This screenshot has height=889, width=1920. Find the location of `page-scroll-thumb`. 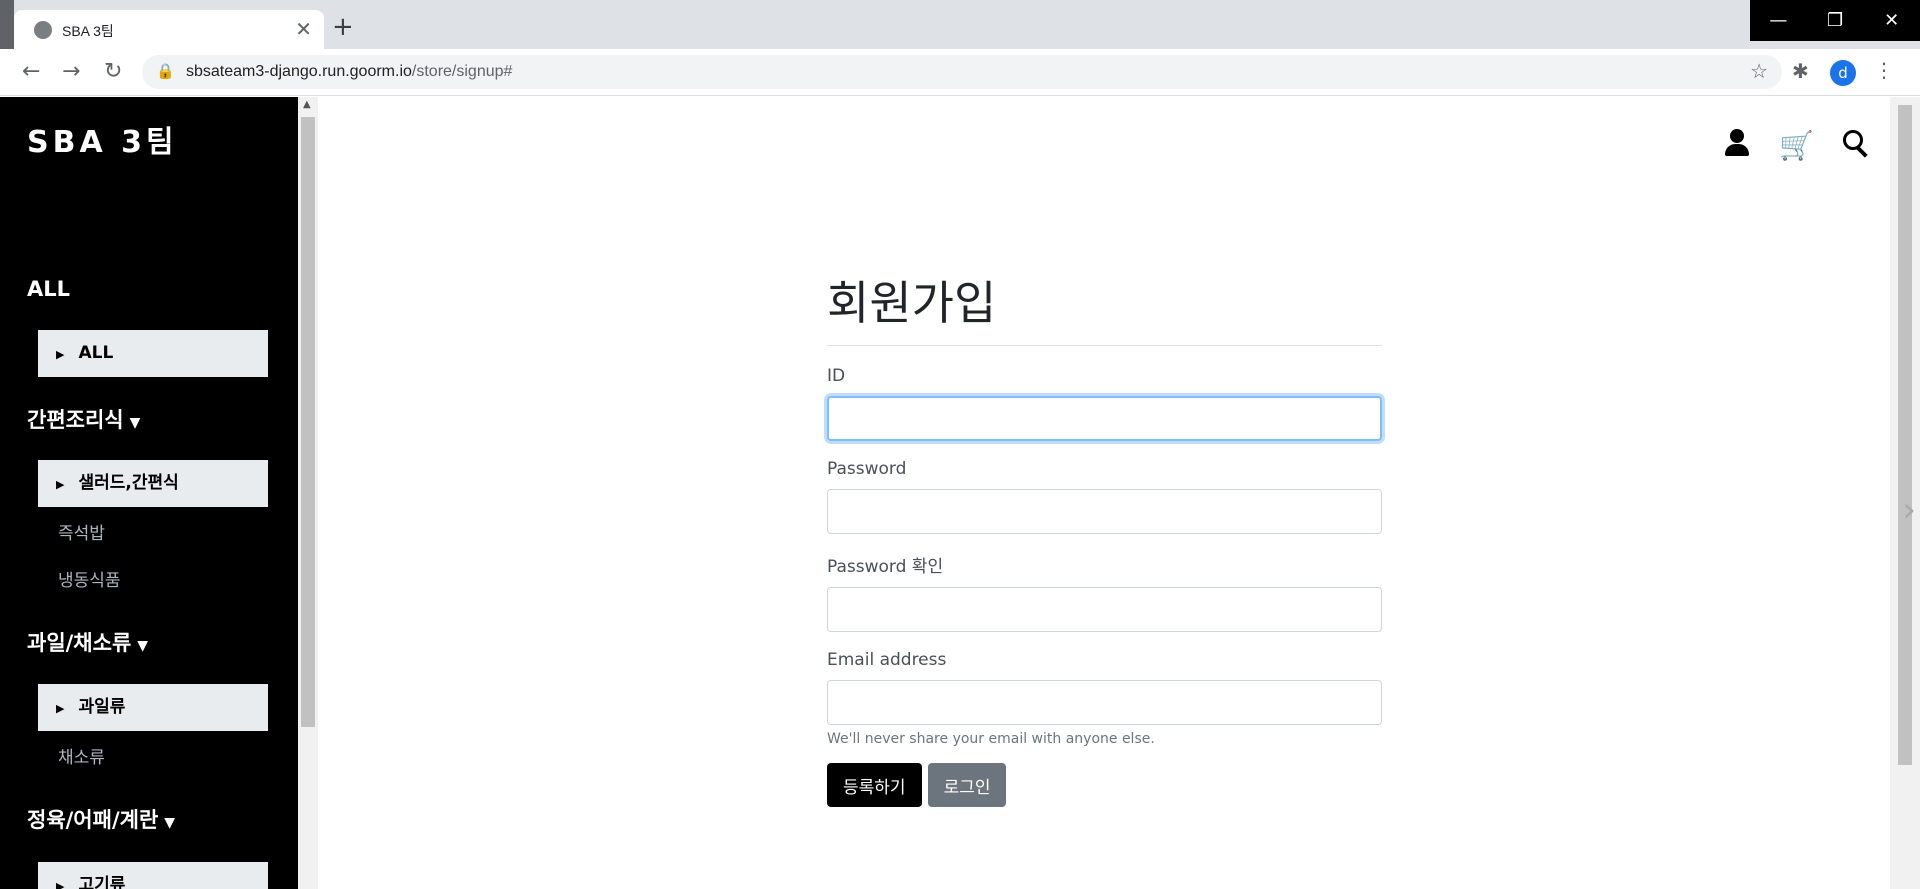

page-scroll-thumb is located at coordinates (1905, 435).